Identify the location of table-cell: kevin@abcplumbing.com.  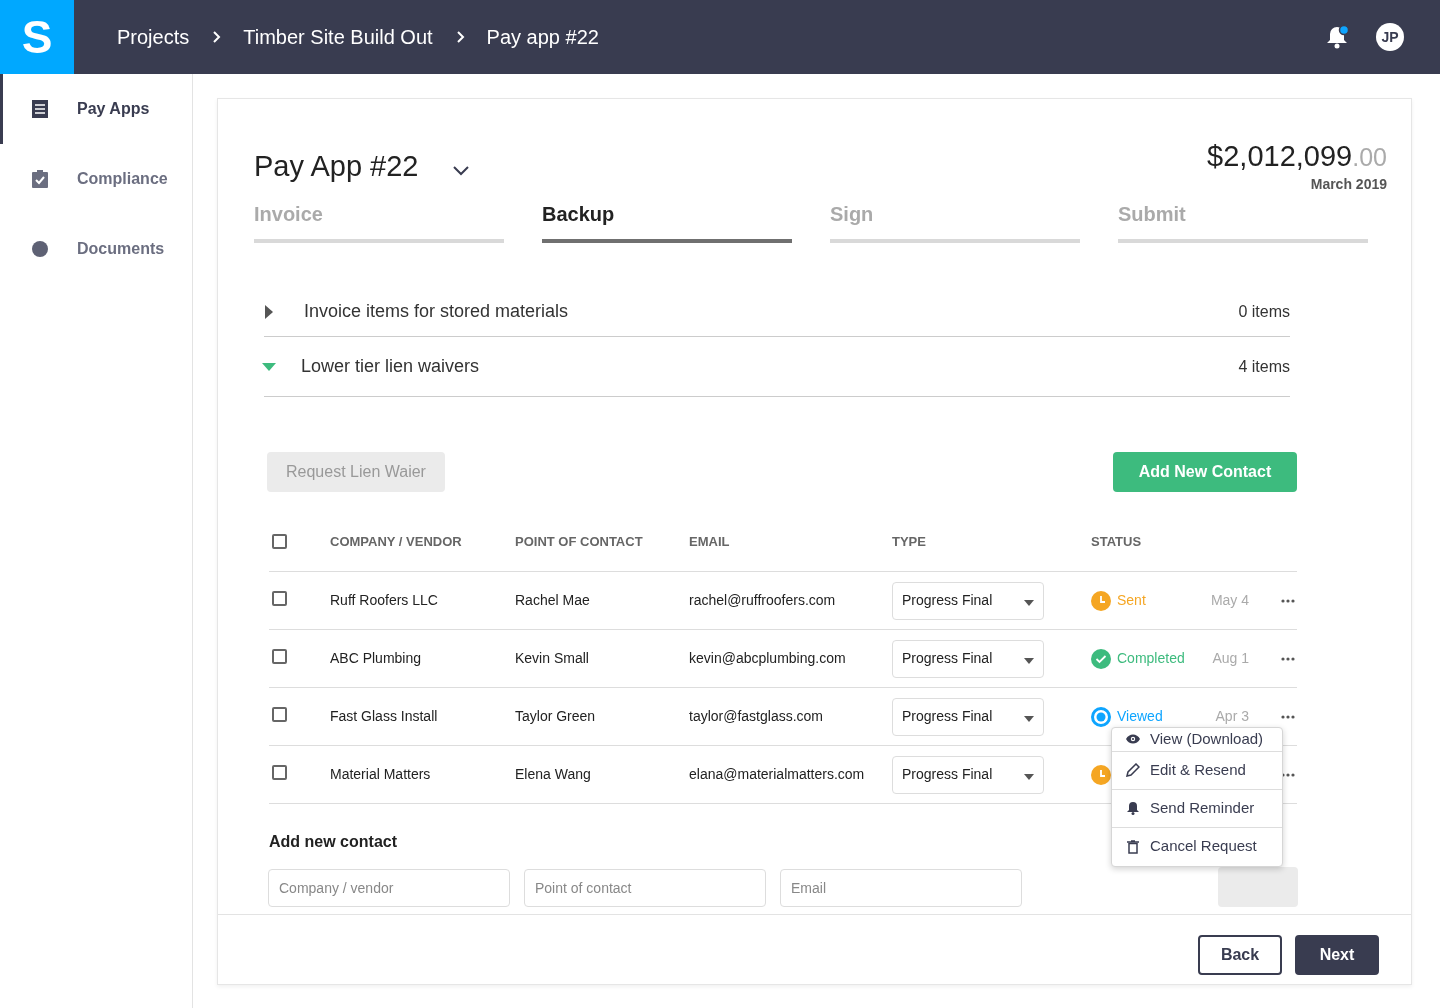
(767, 658).